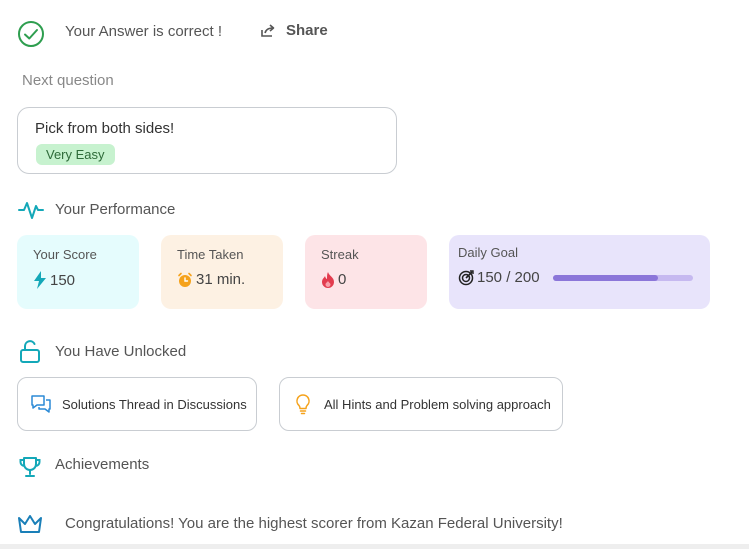 Image resolution: width=749 pixels, height=549 pixels. Describe the element at coordinates (65, 254) in the screenshot. I see `score-label: Your Score` at that location.